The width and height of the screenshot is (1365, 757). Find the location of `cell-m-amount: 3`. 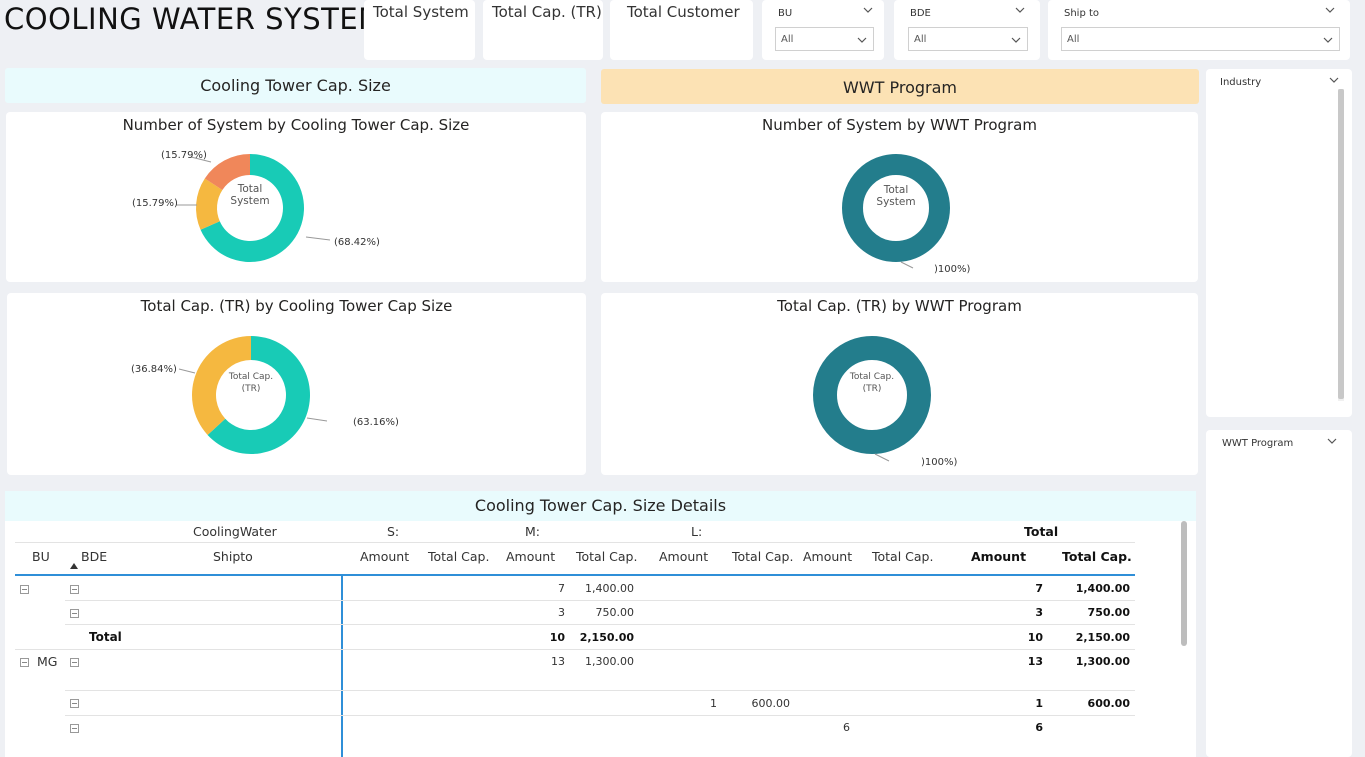

cell-m-amount: 3 is located at coordinates (561, 612).